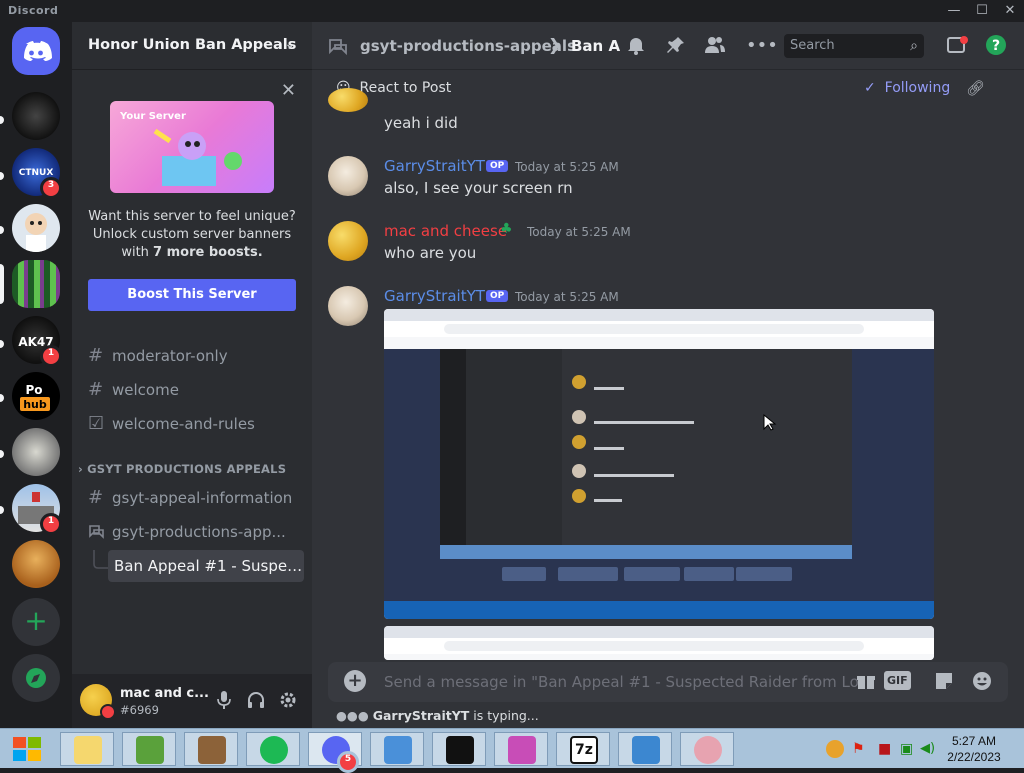  What do you see at coordinates (36, 622) in the screenshot?
I see `add-server-button: +` at bounding box center [36, 622].